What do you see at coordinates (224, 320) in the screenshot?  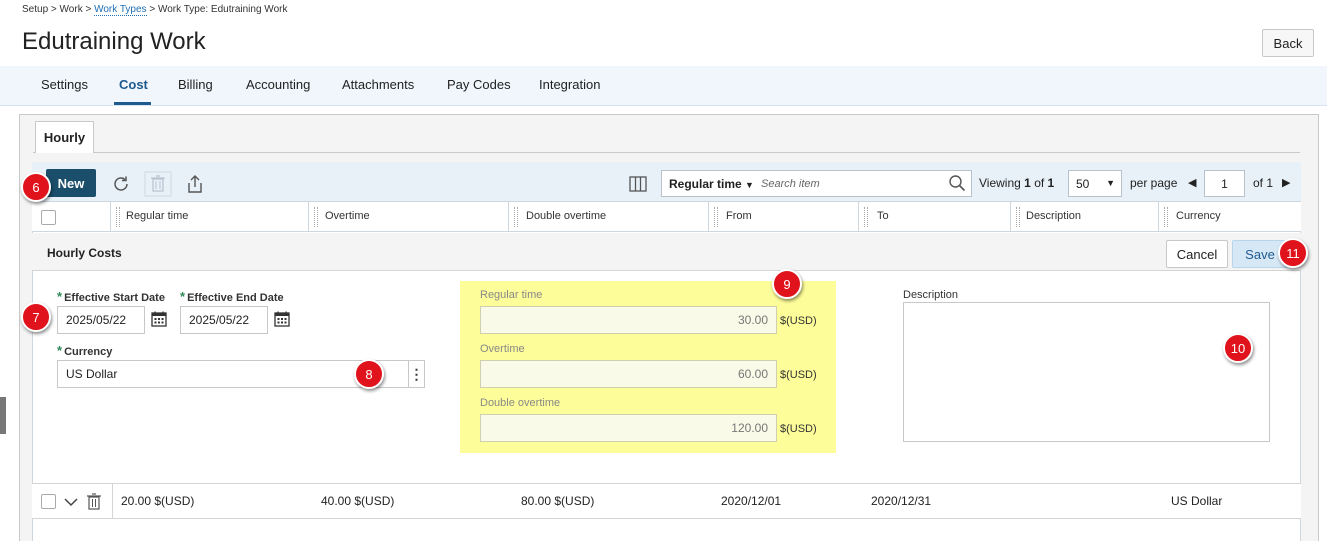 I see `effective-end-date-input: 2025/05/22` at bounding box center [224, 320].